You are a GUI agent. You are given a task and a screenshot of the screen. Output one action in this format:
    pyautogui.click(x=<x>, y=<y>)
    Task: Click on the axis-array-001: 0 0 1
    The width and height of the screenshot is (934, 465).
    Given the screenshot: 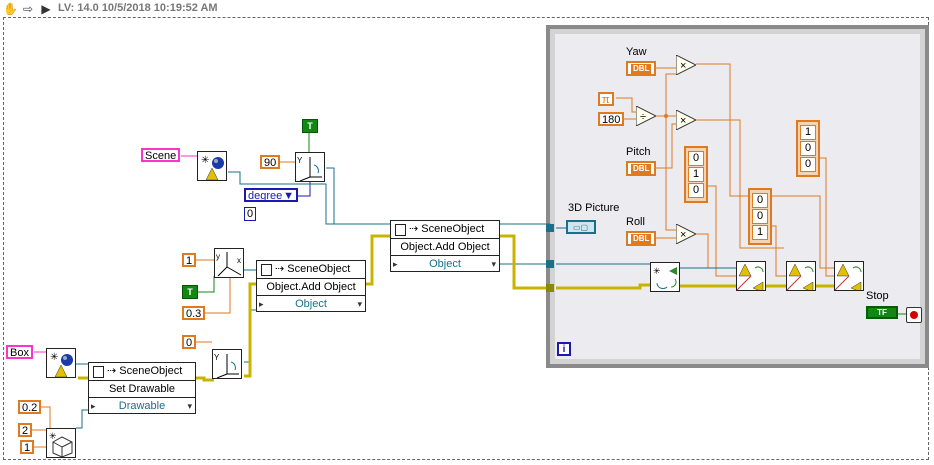 What is the action you would take?
    pyautogui.click(x=760, y=216)
    